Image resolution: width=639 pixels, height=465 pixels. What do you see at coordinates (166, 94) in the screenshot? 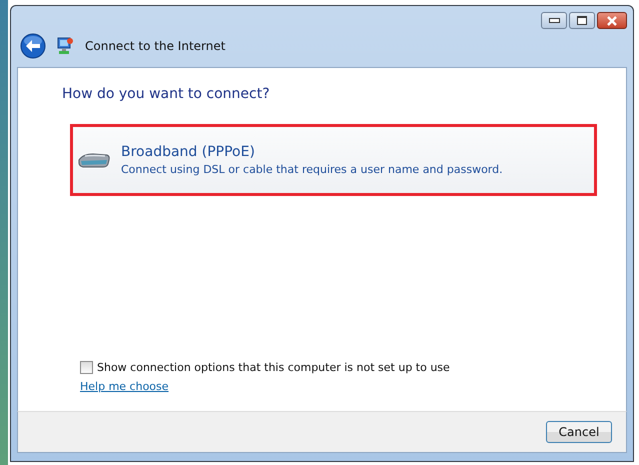
I see `page-heading: How do you want to connect?` at bounding box center [166, 94].